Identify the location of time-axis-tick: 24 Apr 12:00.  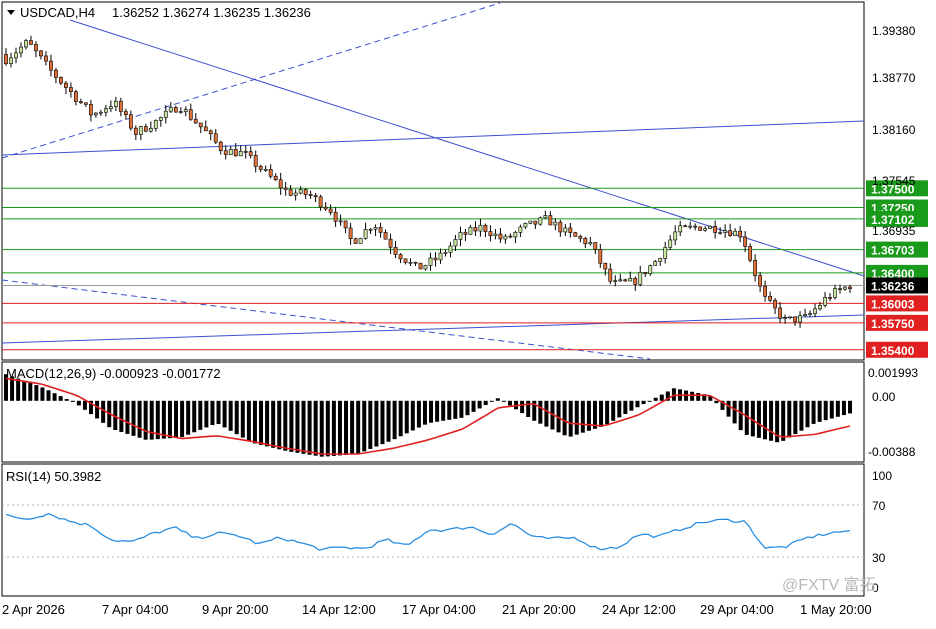
(639, 609).